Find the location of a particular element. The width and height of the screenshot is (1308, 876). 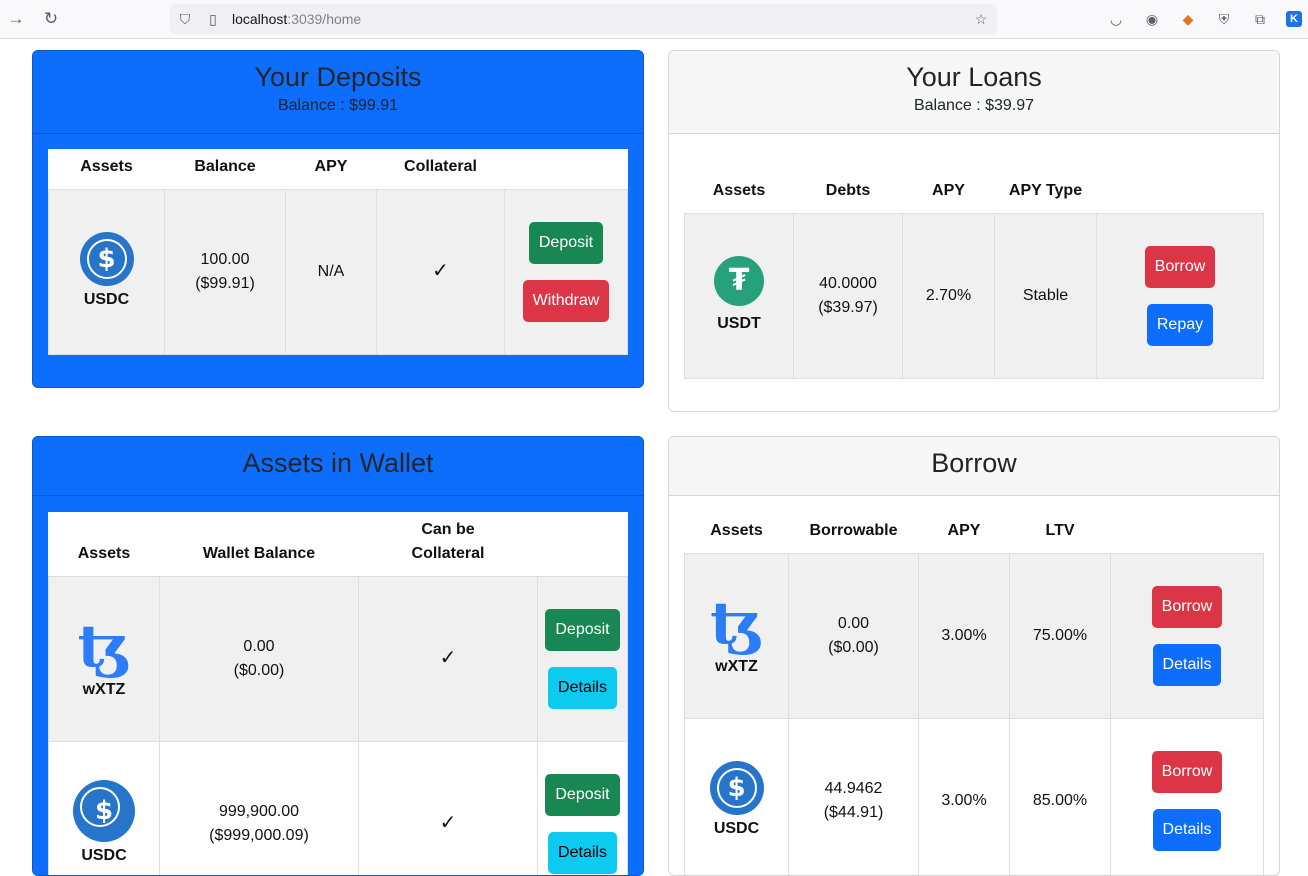

privacy-badger-icon: ⛨ is located at coordinates (1224, 19).